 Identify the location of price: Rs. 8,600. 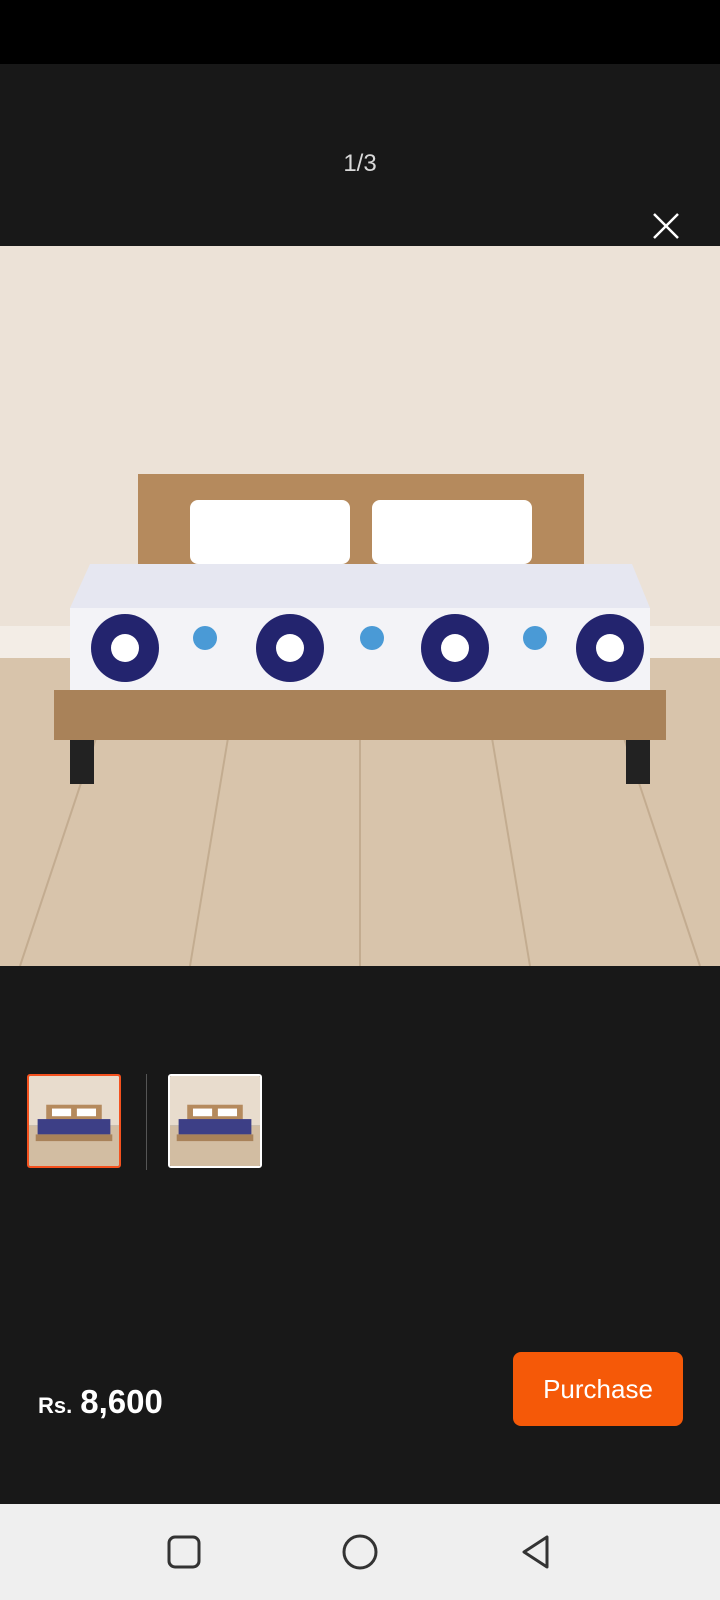
(100, 1402).